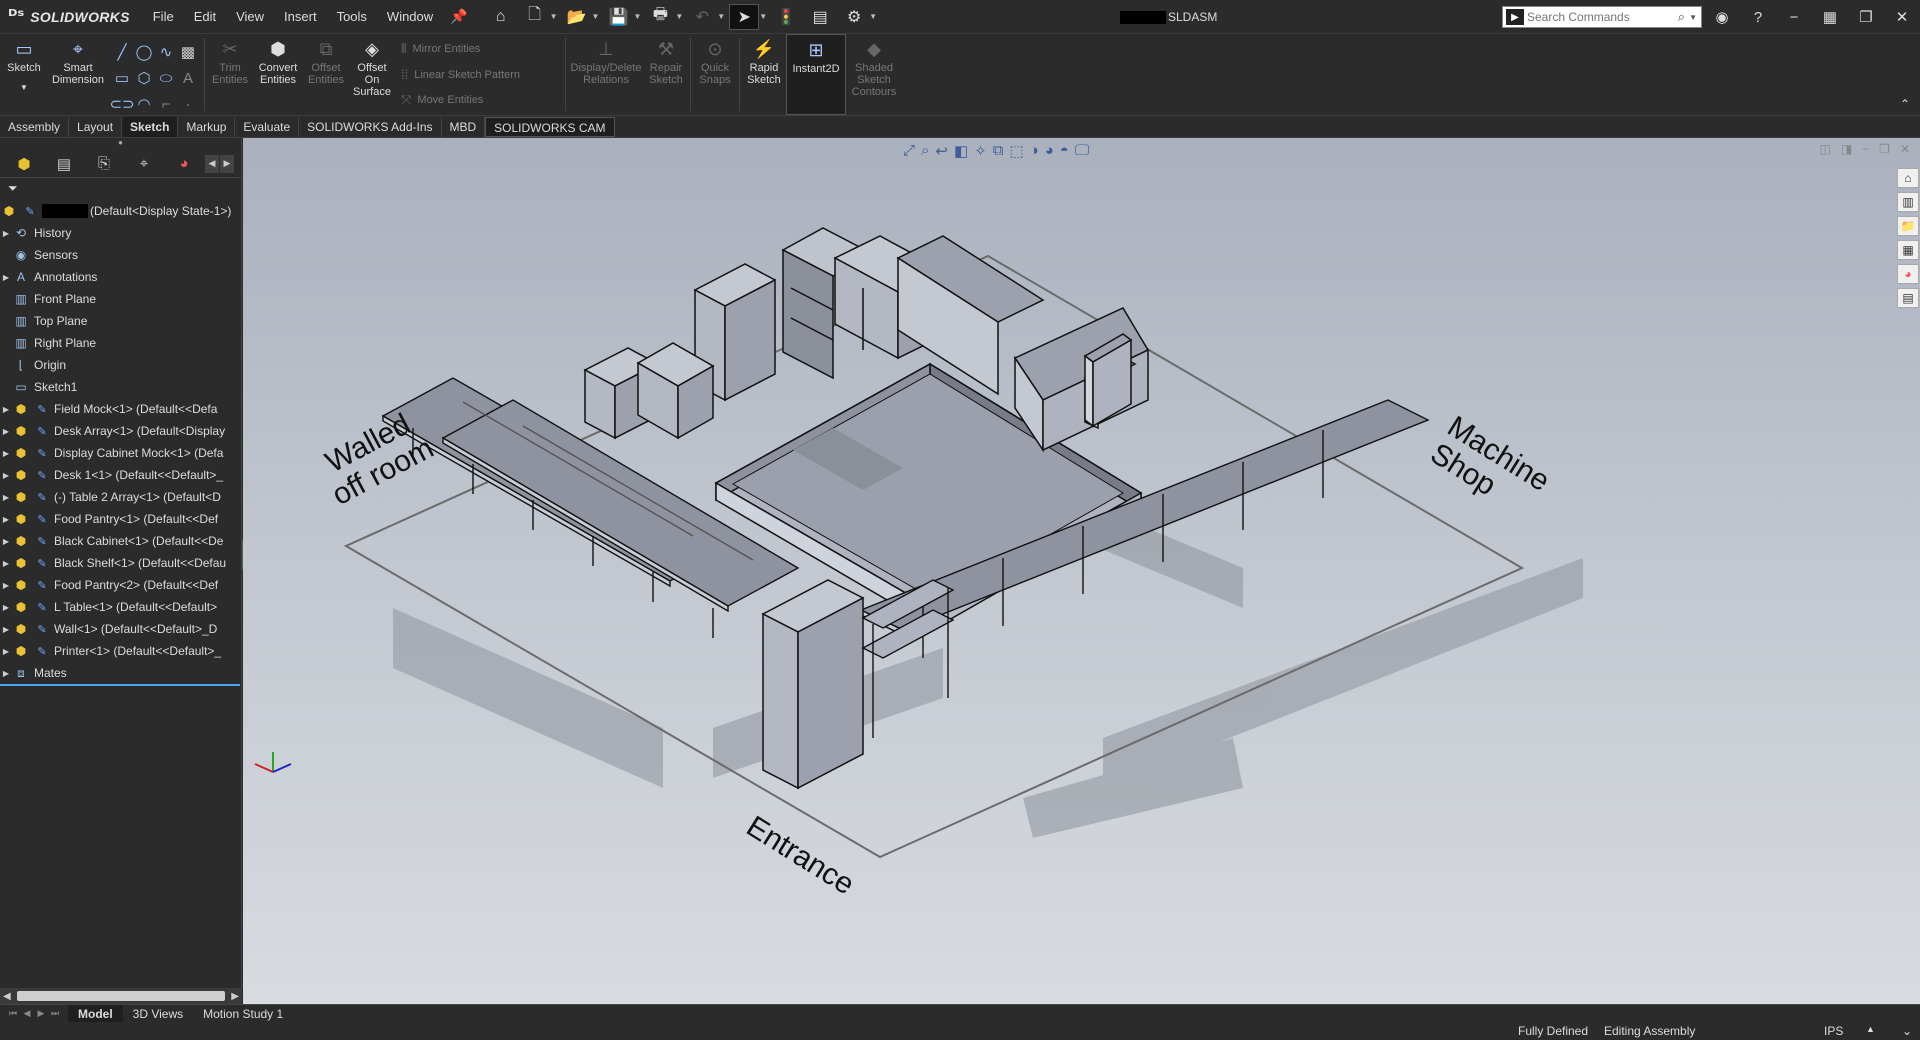 This screenshot has width=1920, height=1040. Describe the element at coordinates (813, 684) in the screenshot. I see `black-cabinet` at that location.